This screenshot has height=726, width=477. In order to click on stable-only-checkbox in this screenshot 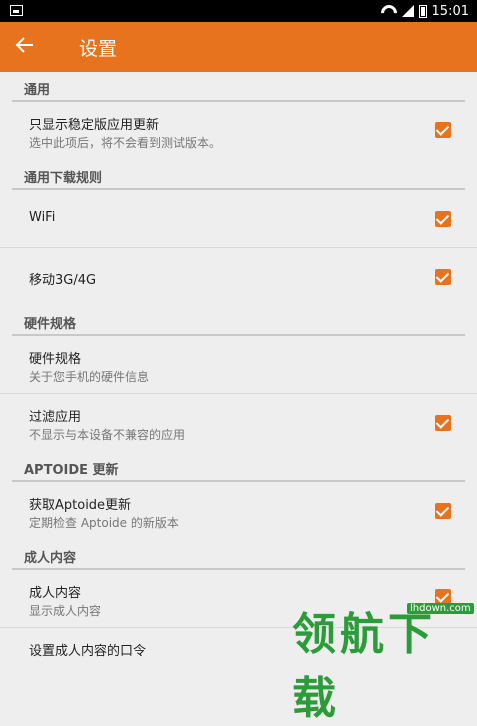, I will do `click(443, 130)`.